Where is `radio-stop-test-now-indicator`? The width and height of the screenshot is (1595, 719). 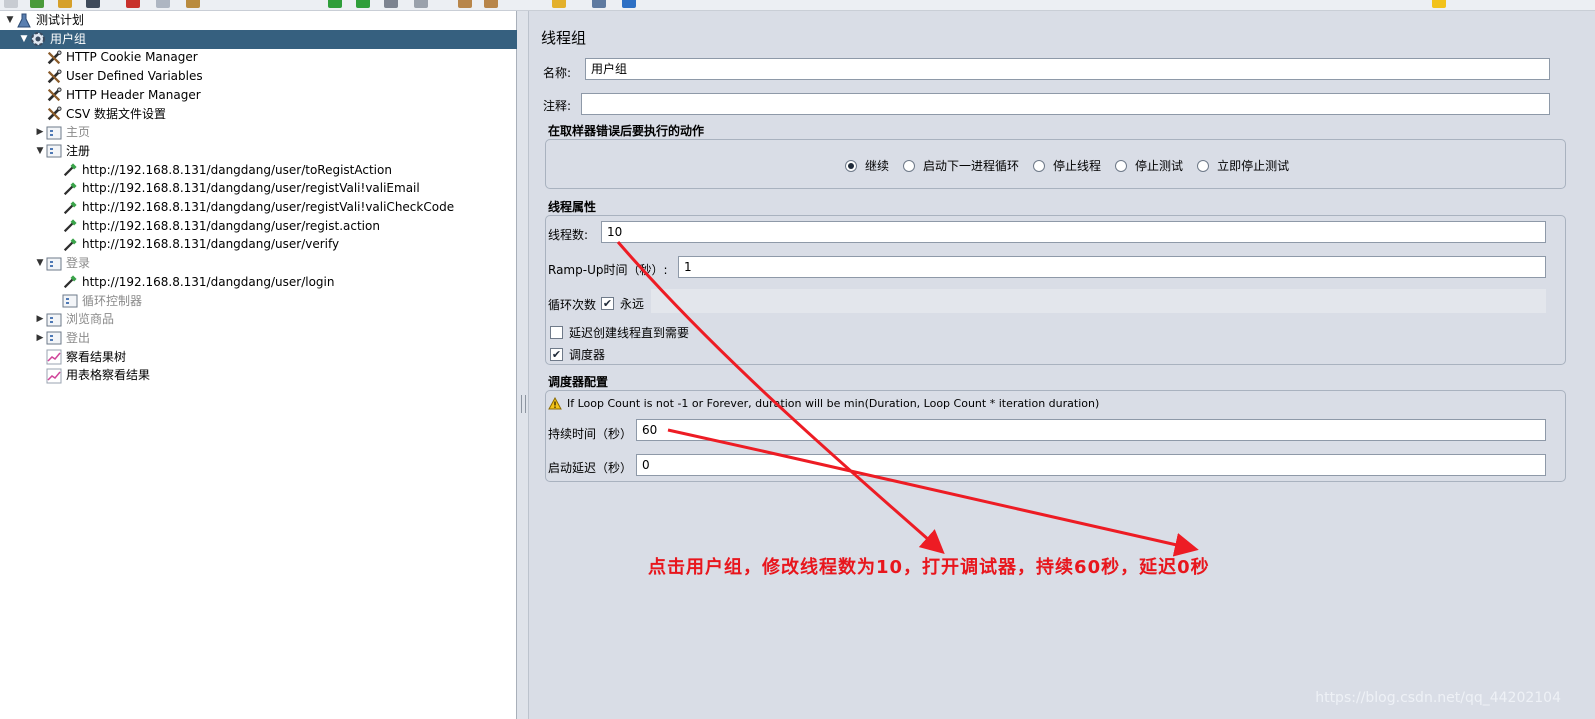
radio-stop-test-now-indicator is located at coordinates (1203, 165).